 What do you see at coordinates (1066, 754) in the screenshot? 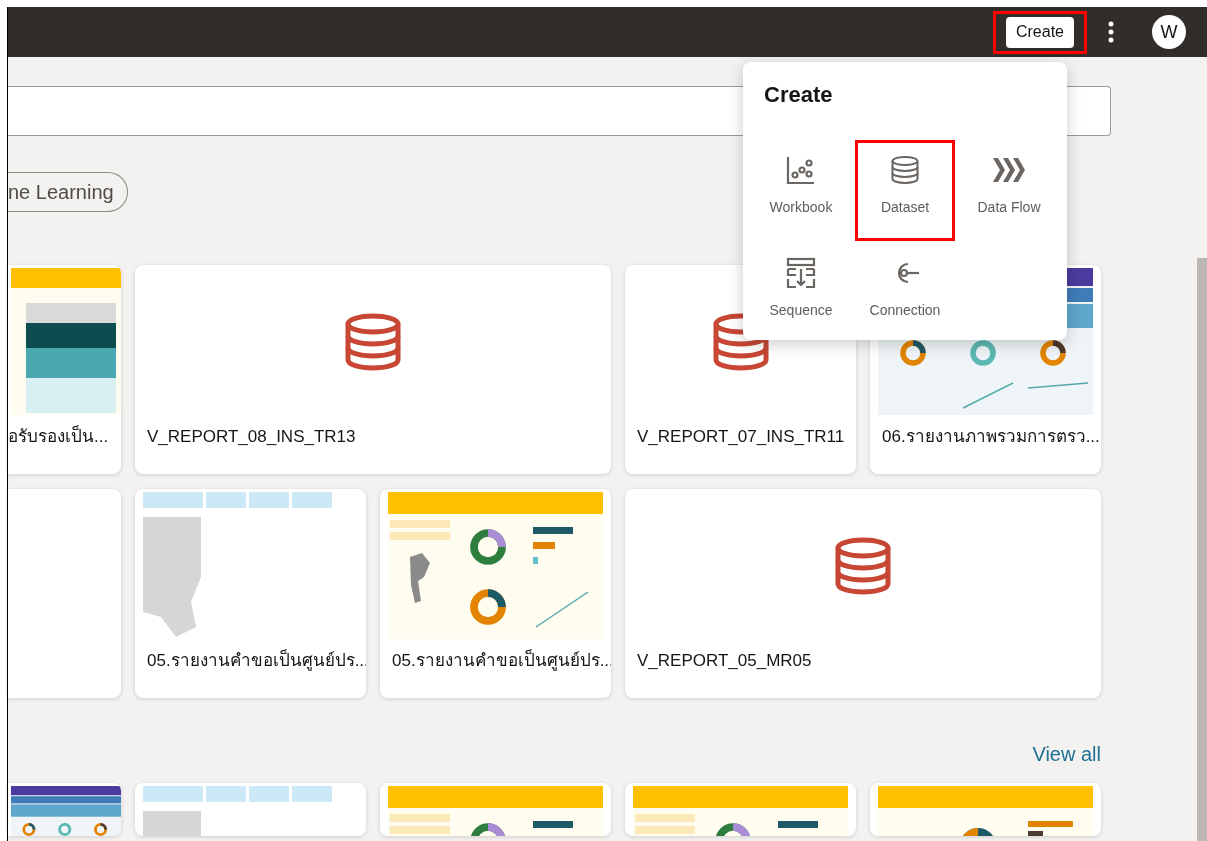
I see `view-all-link: View all` at bounding box center [1066, 754].